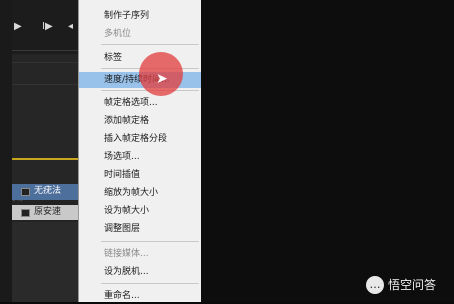  I want to click on menu-item-time-interpolation: 时间插值, so click(140, 175).